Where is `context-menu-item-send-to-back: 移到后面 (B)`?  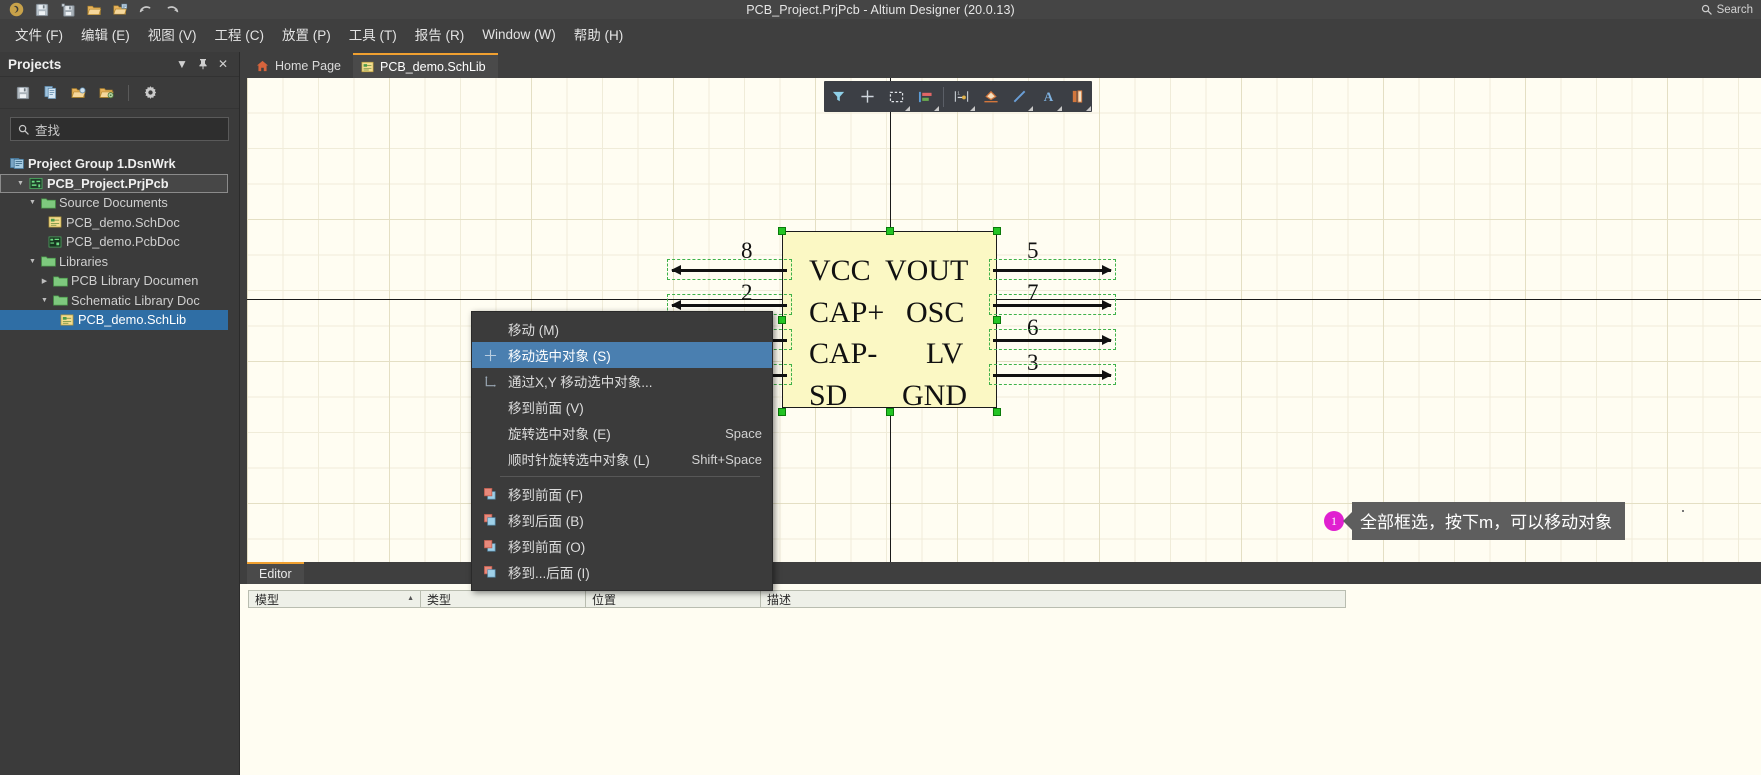 context-menu-item-send-to-back: 移到后面 (B) is located at coordinates (622, 520).